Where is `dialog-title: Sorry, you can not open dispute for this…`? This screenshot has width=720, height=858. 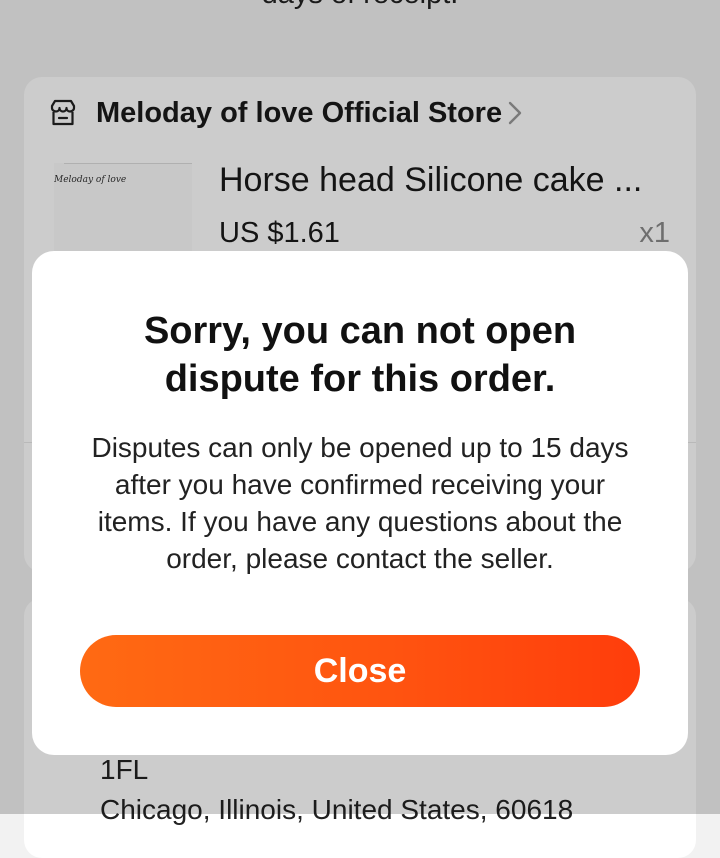 dialog-title: Sorry, you can not open dispute for this… is located at coordinates (360, 355).